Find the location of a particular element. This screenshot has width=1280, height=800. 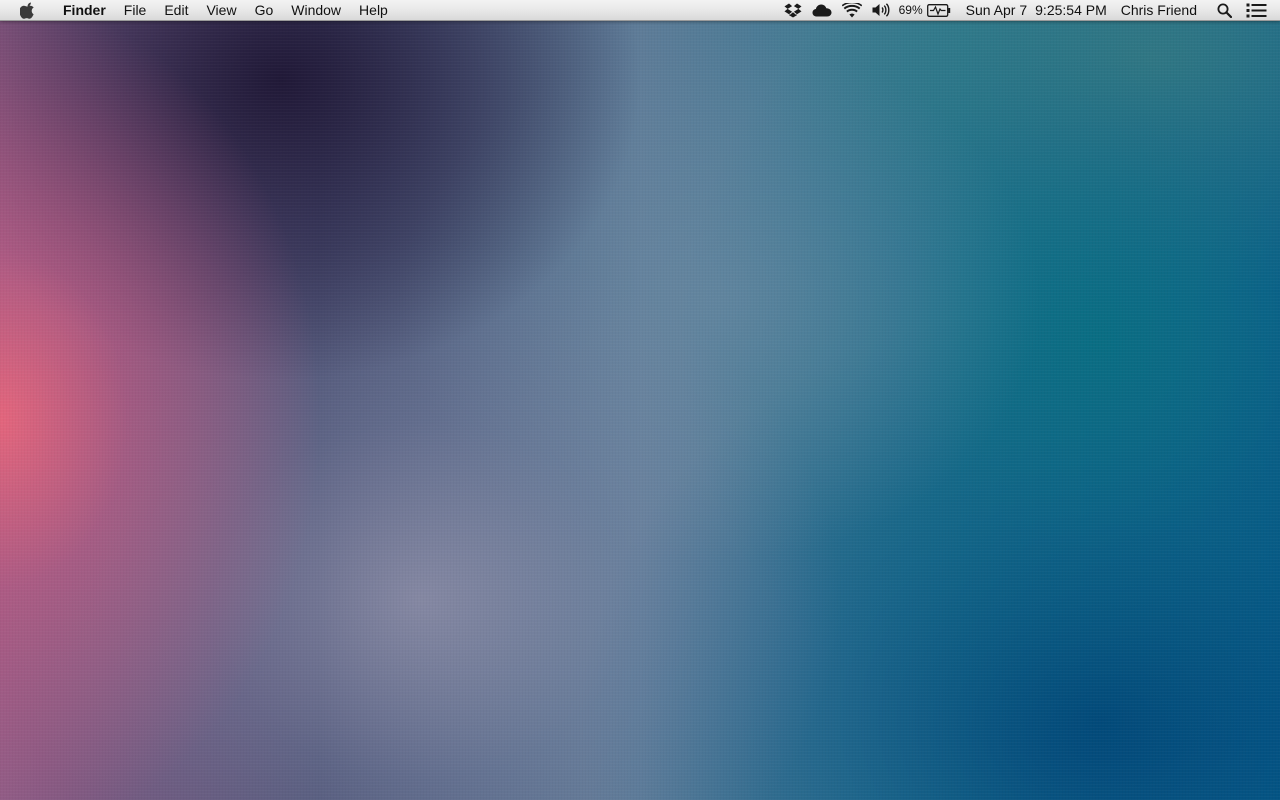

battery-icon is located at coordinates (938, 10).